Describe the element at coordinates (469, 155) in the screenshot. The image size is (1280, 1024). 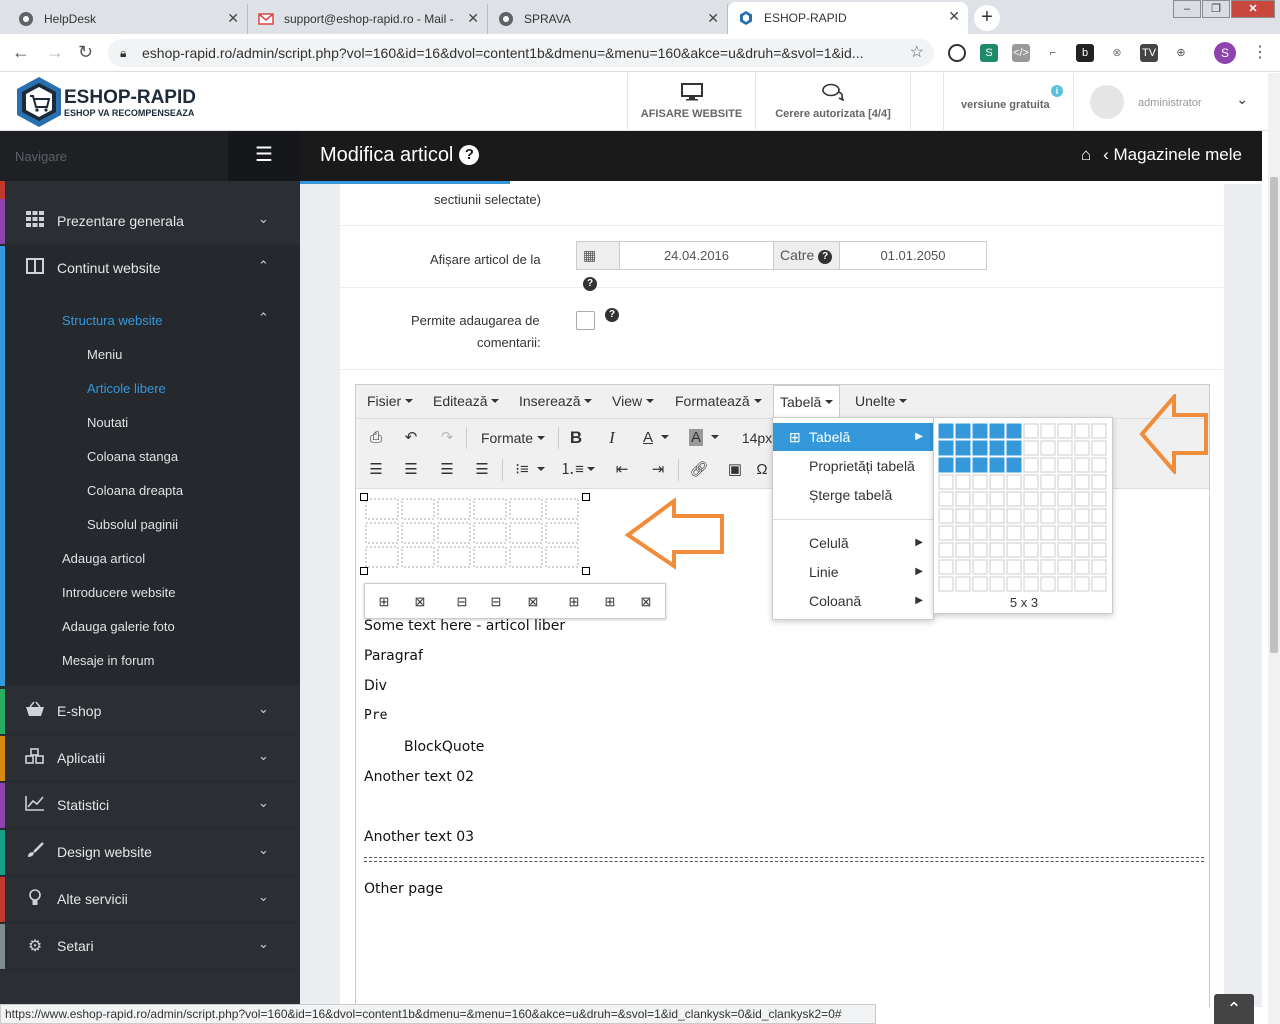
I see `help-icon: ?` at that location.